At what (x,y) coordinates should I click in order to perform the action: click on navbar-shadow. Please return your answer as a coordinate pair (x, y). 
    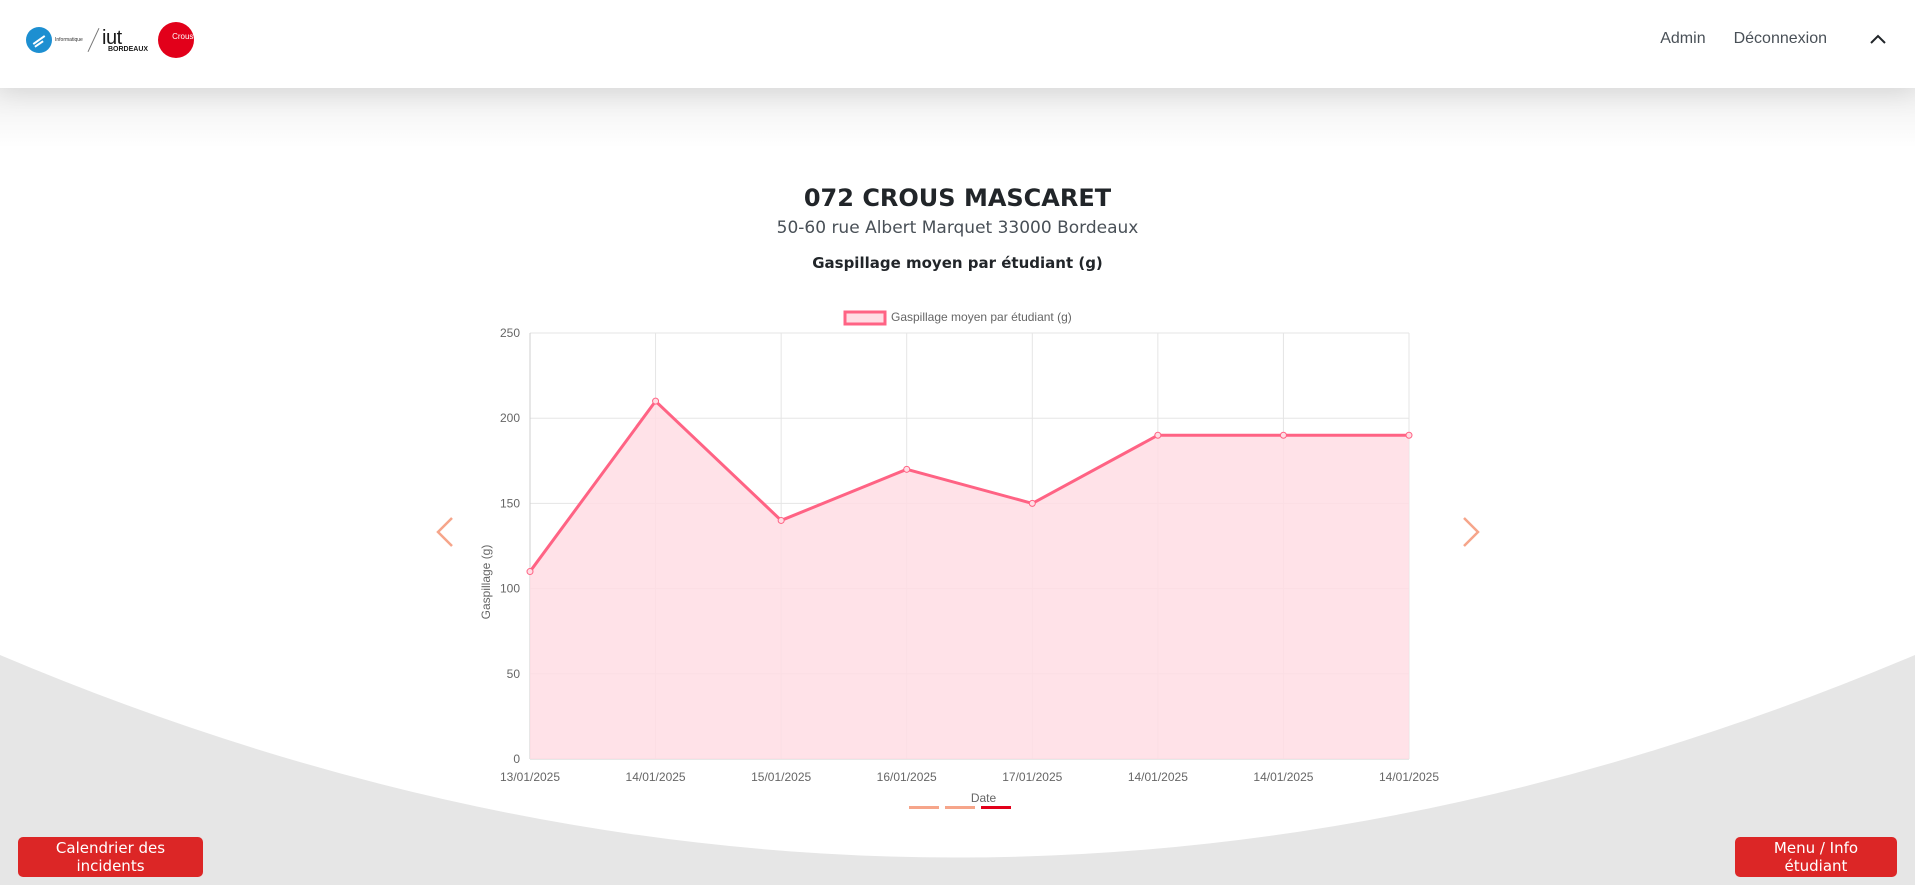
    Looking at the image, I should click on (957, 118).